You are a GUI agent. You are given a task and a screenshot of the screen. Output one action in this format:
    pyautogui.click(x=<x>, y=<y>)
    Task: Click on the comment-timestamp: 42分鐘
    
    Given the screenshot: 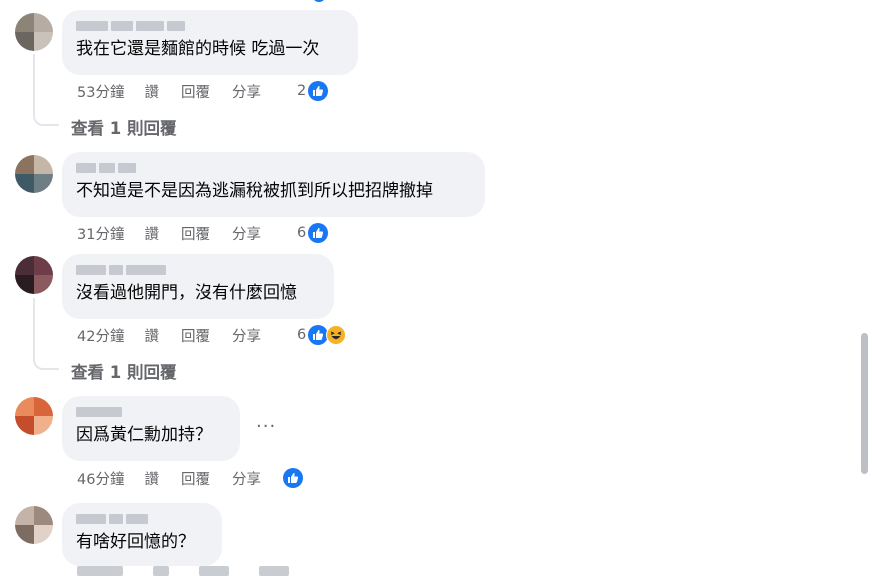 What is the action you would take?
    pyautogui.click(x=100, y=335)
    